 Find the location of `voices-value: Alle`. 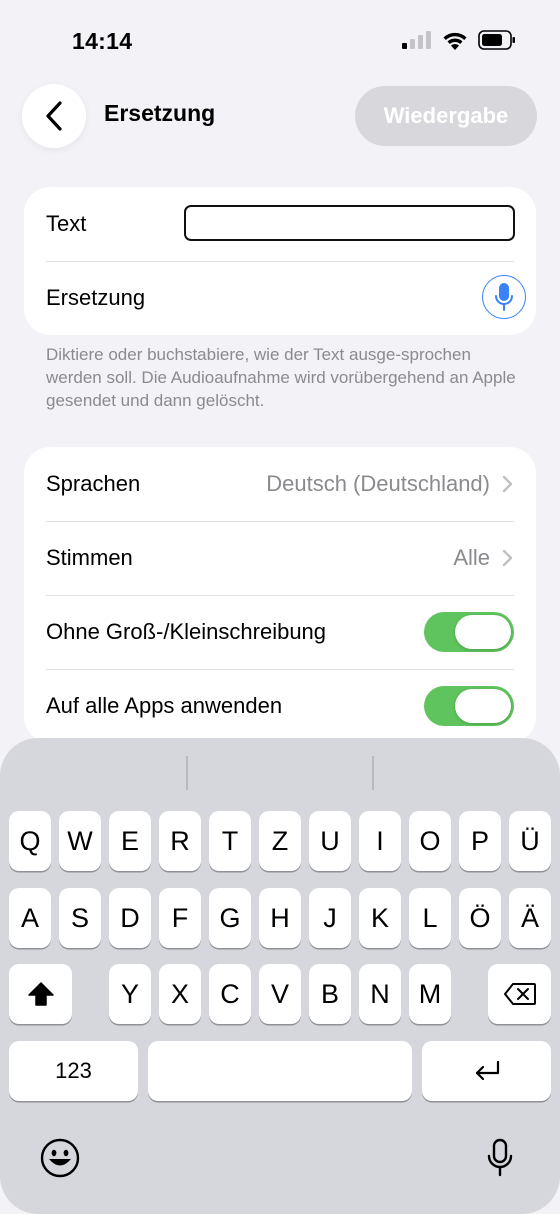

voices-value: Alle is located at coordinates (471, 557).